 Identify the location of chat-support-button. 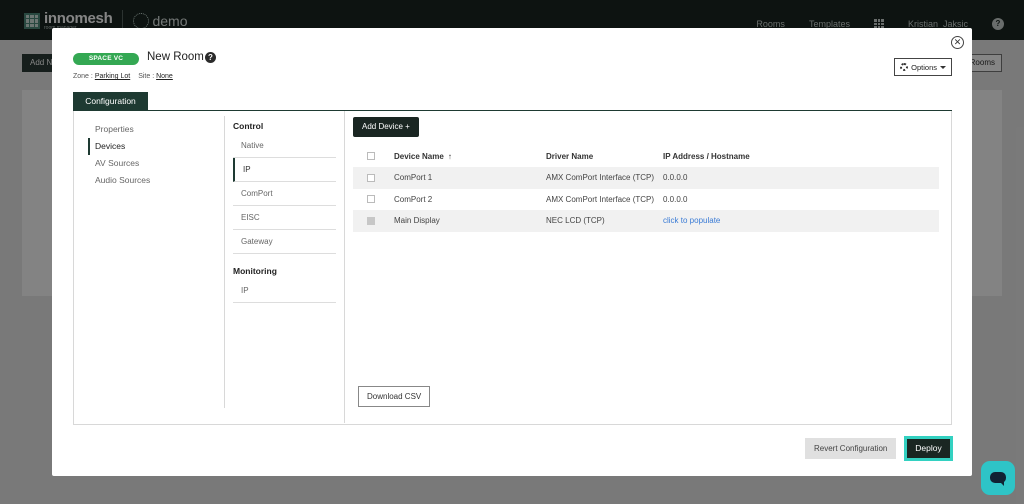
(998, 478).